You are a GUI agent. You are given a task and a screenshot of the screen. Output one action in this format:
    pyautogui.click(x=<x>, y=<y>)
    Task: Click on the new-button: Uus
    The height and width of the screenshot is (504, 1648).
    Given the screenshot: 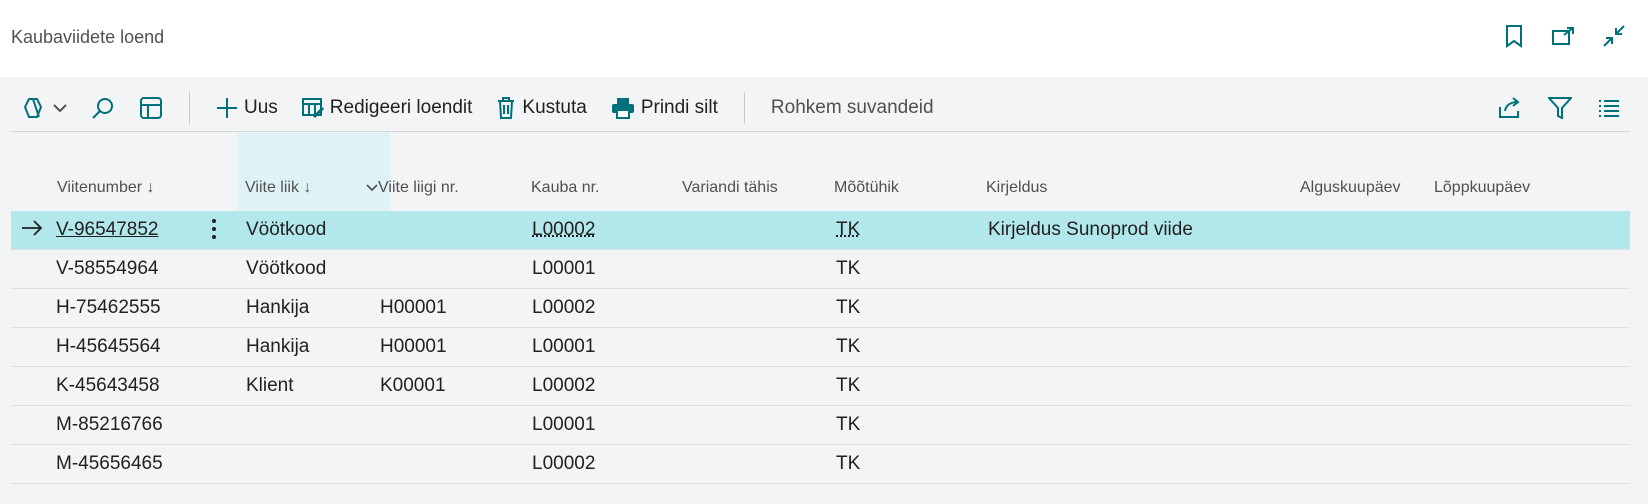 What is the action you would take?
    pyautogui.click(x=247, y=108)
    